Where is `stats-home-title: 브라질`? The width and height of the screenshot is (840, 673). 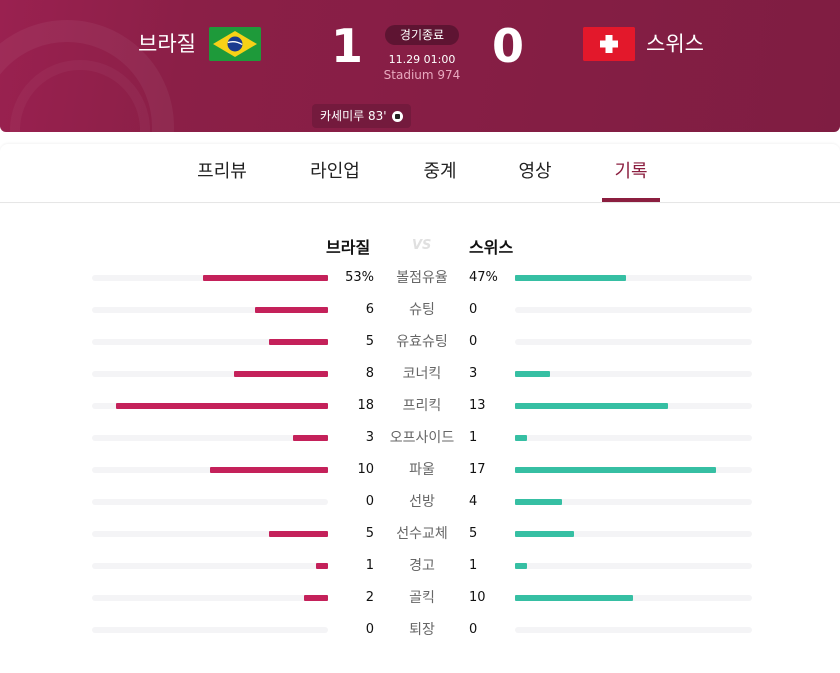
stats-home-title: 브라질 is located at coordinates (348, 247).